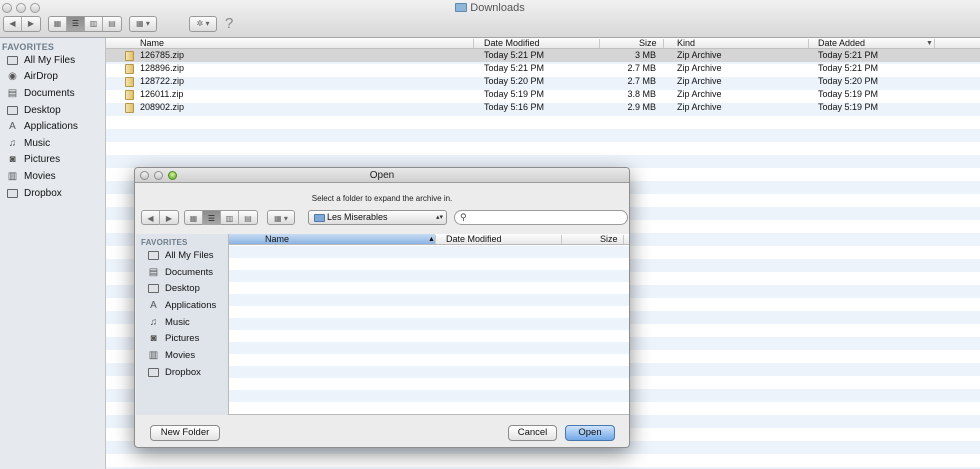  I want to click on coverflow-view-button: ▤, so click(112, 24).